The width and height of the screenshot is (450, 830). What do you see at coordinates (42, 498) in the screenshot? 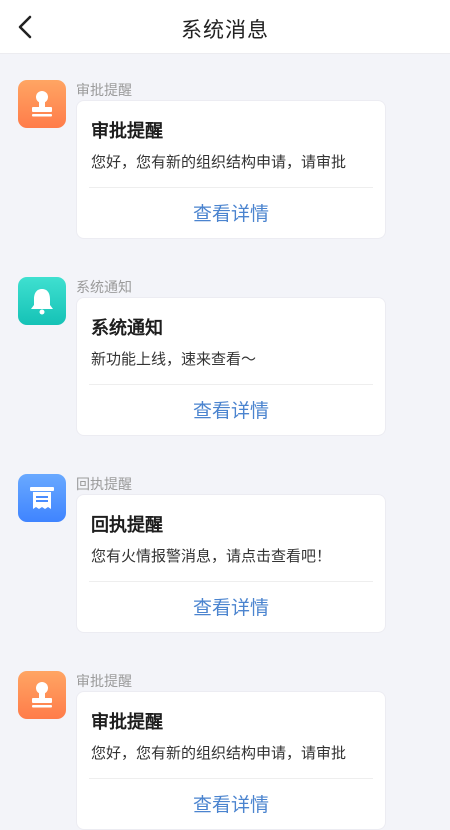
I see `receipt-icon` at bounding box center [42, 498].